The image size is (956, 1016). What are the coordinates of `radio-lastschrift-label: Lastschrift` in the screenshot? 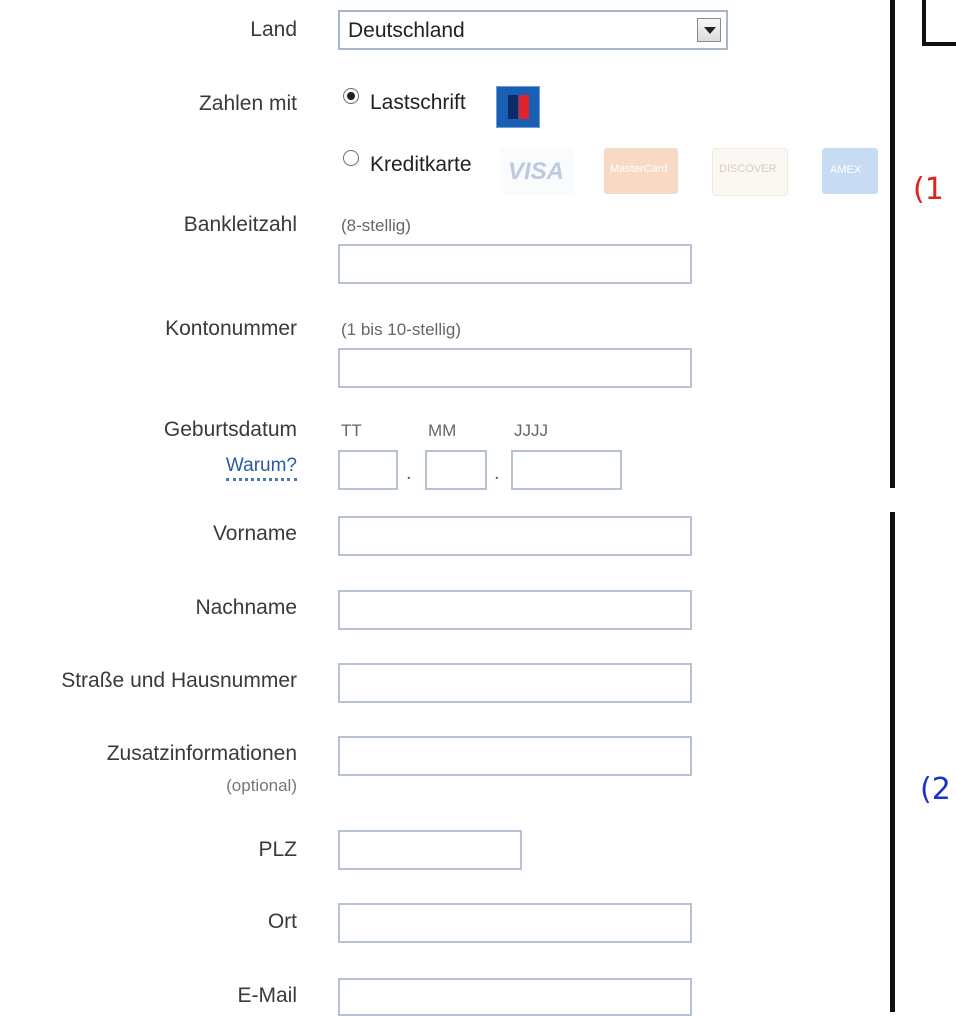 It's located at (418, 102).